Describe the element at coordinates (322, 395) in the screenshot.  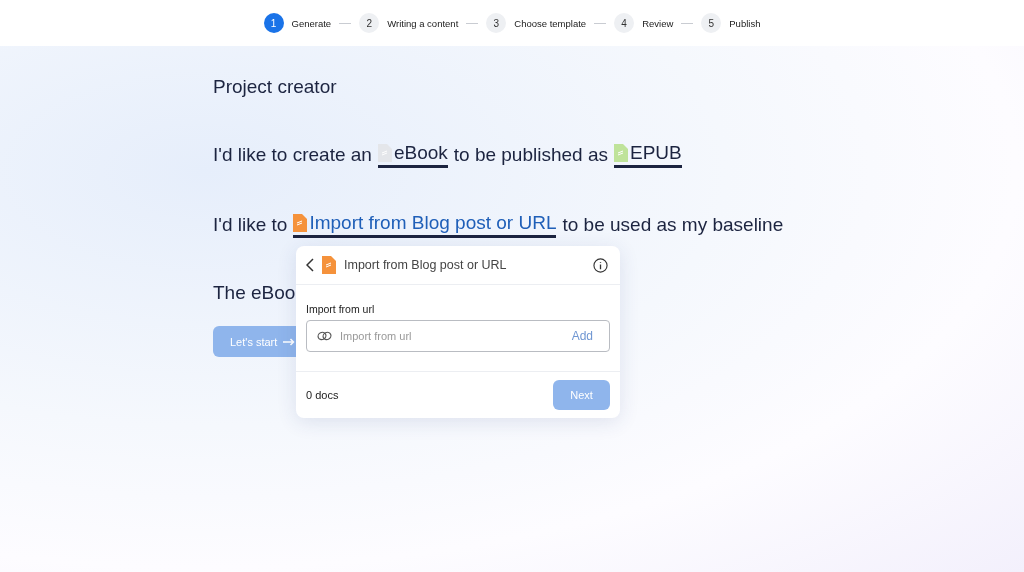
I see `docs-count: 0 docs` at that location.